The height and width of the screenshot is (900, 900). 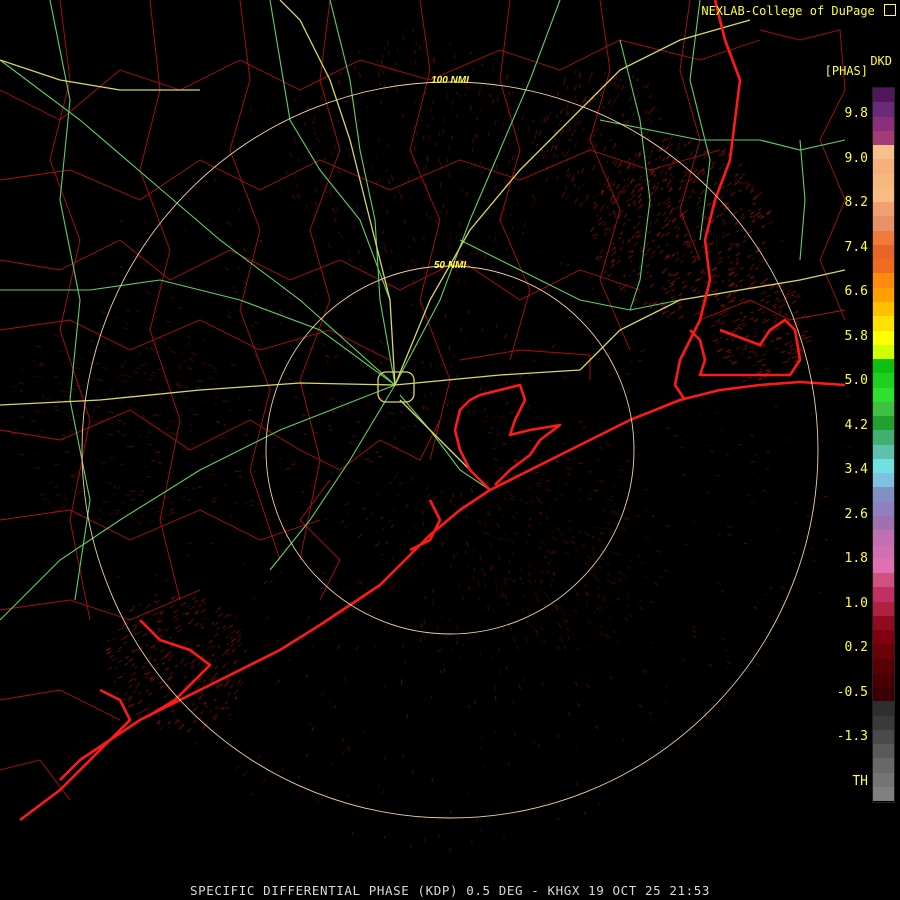 What do you see at coordinates (856, 603) in the screenshot?
I see `color-scale-label: 1.0` at bounding box center [856, 603].